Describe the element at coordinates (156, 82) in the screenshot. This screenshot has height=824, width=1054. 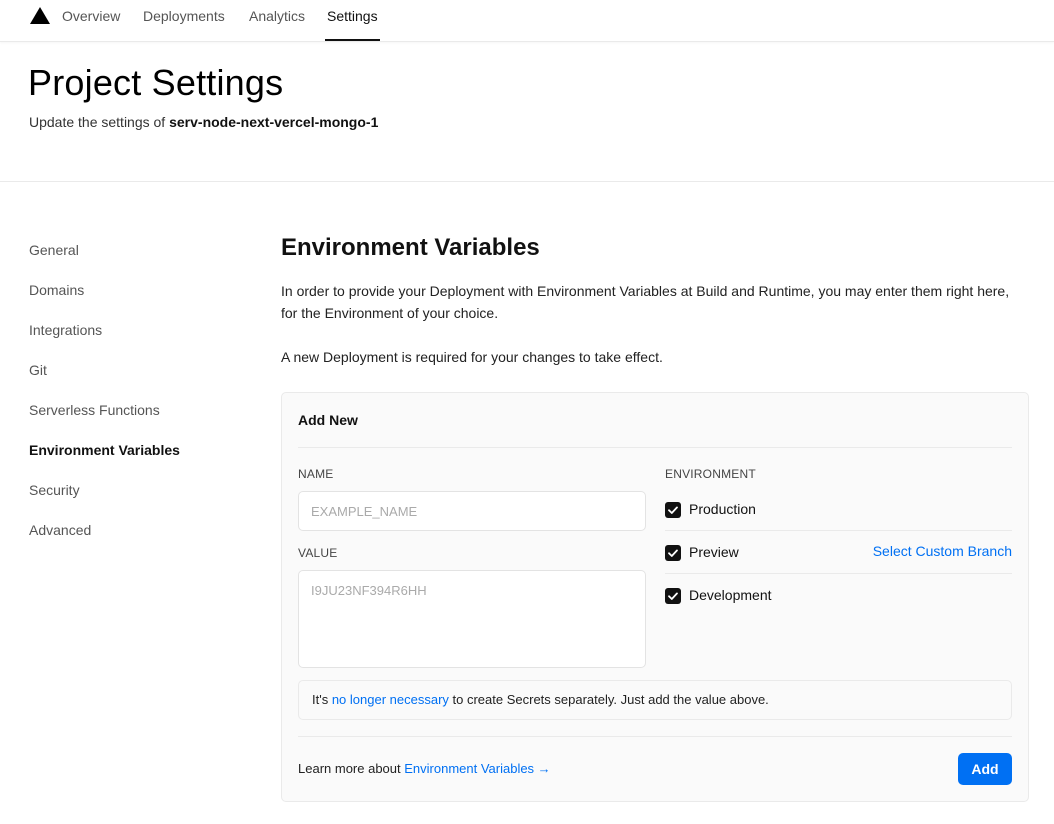
I see `page-title: Project Settings` at that location.